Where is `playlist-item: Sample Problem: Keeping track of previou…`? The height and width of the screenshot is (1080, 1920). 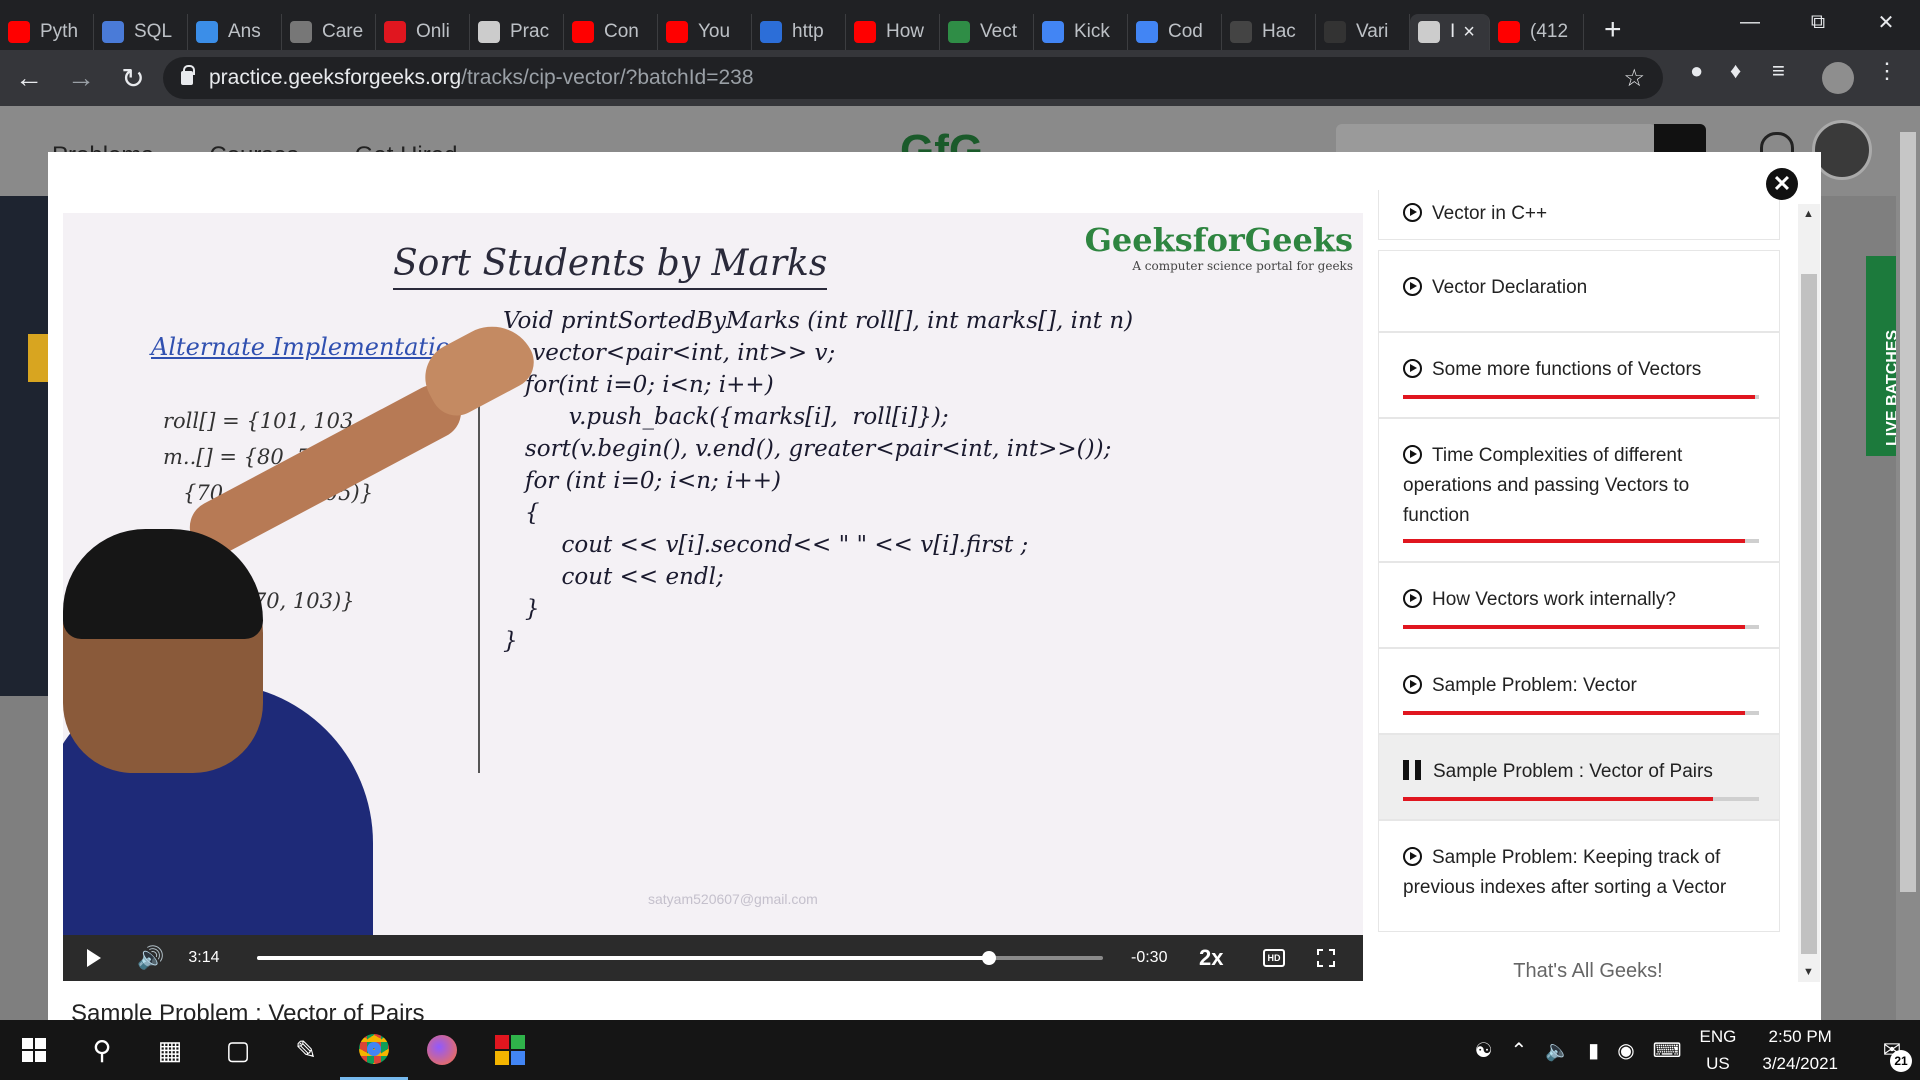 playlist-item: Sample Problem: Keeping track of previou… is located at coordinates (1579, 876).